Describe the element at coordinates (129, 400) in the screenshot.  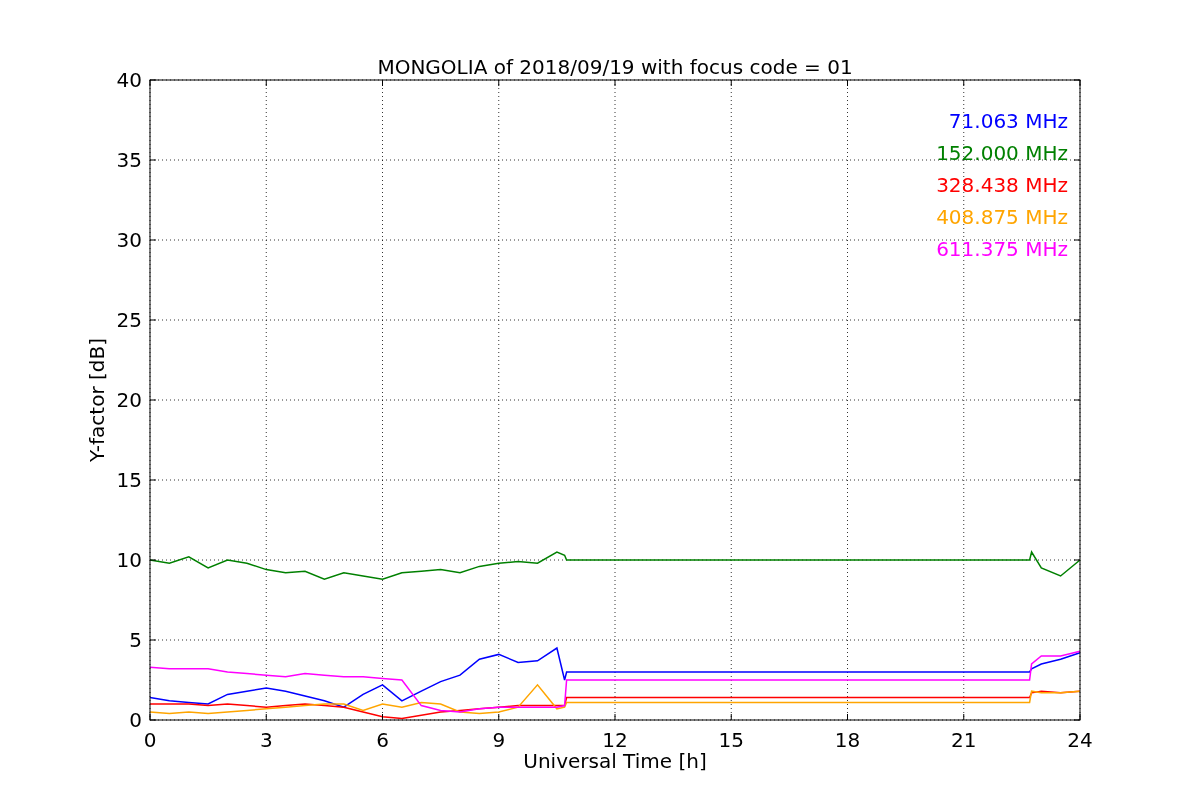
I see `tick-label: 20` at that location.